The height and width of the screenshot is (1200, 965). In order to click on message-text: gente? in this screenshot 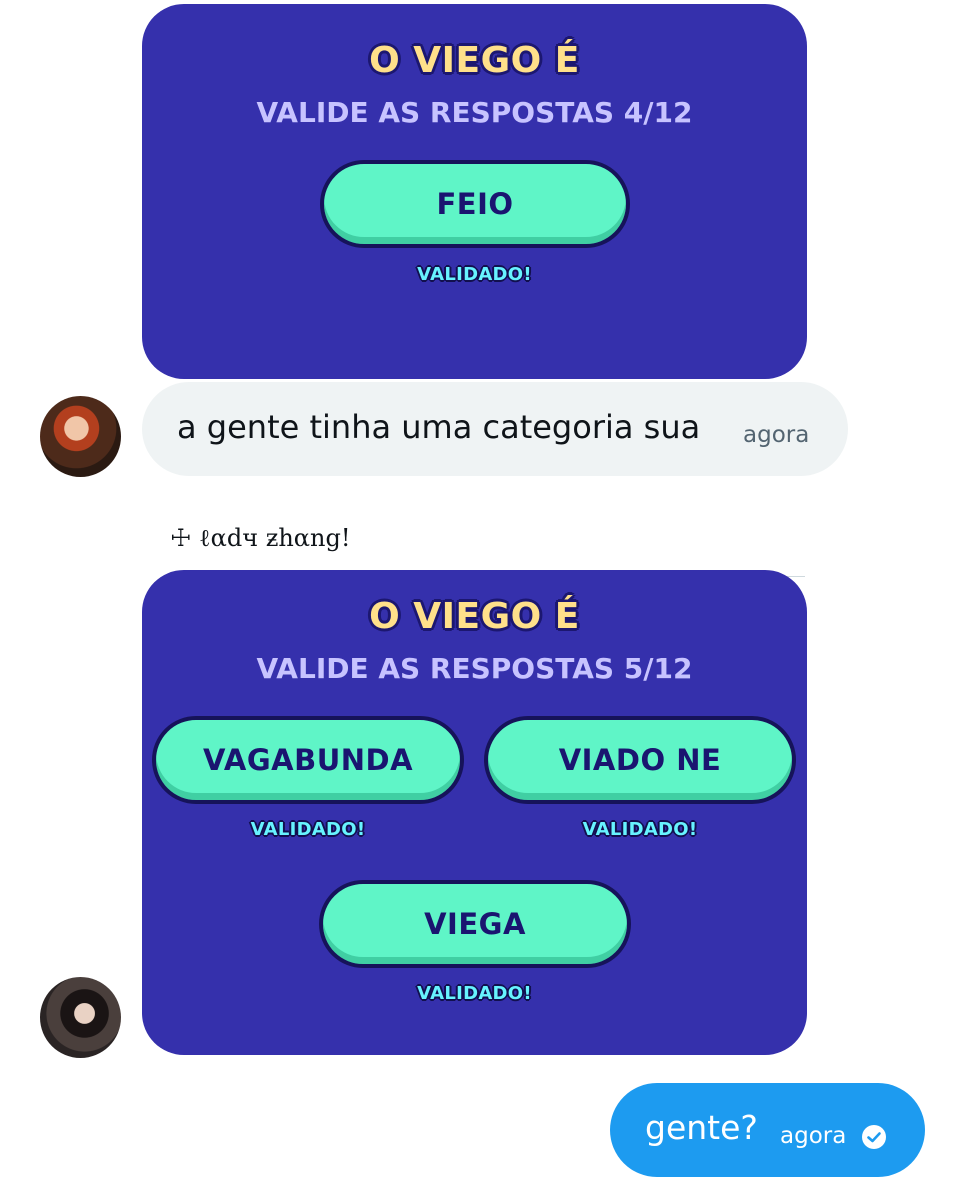, I will do `click(701, 1127)`.